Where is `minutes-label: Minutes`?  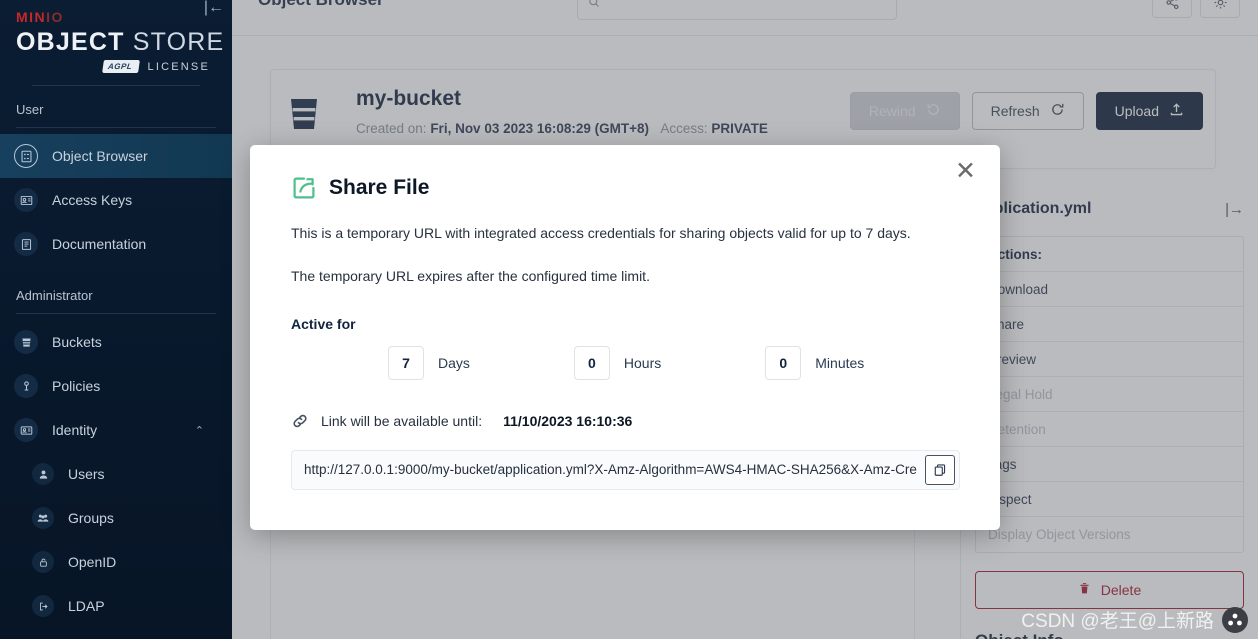
minutes-label: Minutes is located at coordinates (840, 362).